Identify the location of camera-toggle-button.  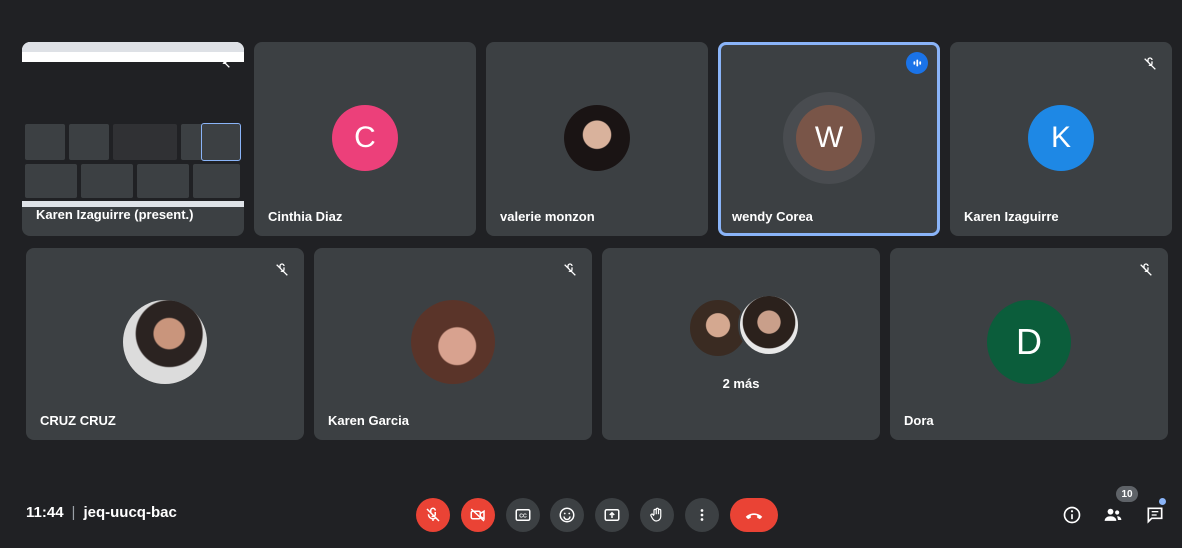
(478, 515).